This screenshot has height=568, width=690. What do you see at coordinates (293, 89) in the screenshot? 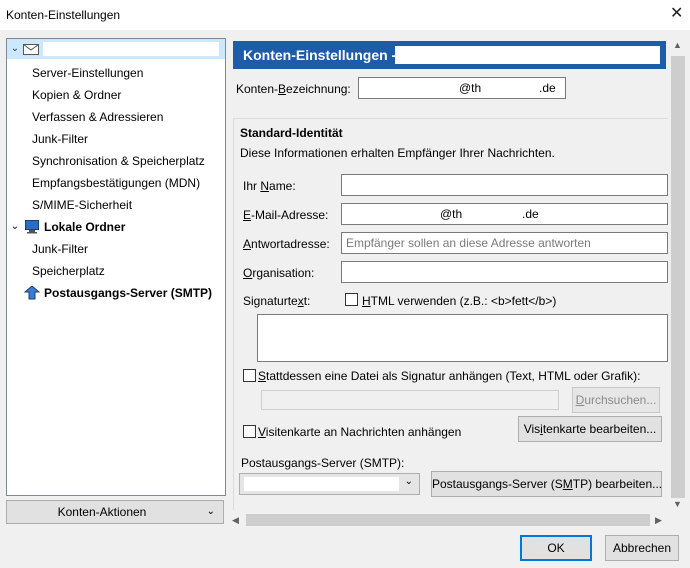
I see `account-name-label: Konten-Bezeichnung:` at bounding box center [293, 89].